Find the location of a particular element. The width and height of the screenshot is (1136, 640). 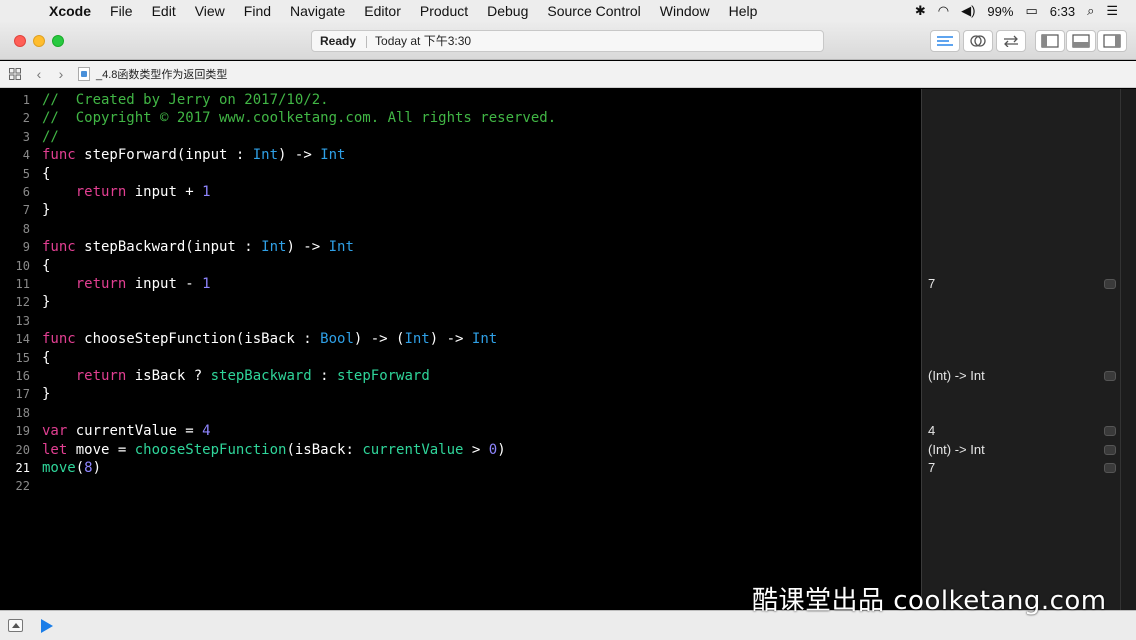

code-line: 9 func stepBackward(input : Int) -> Int is located at coordinates (460, 247).